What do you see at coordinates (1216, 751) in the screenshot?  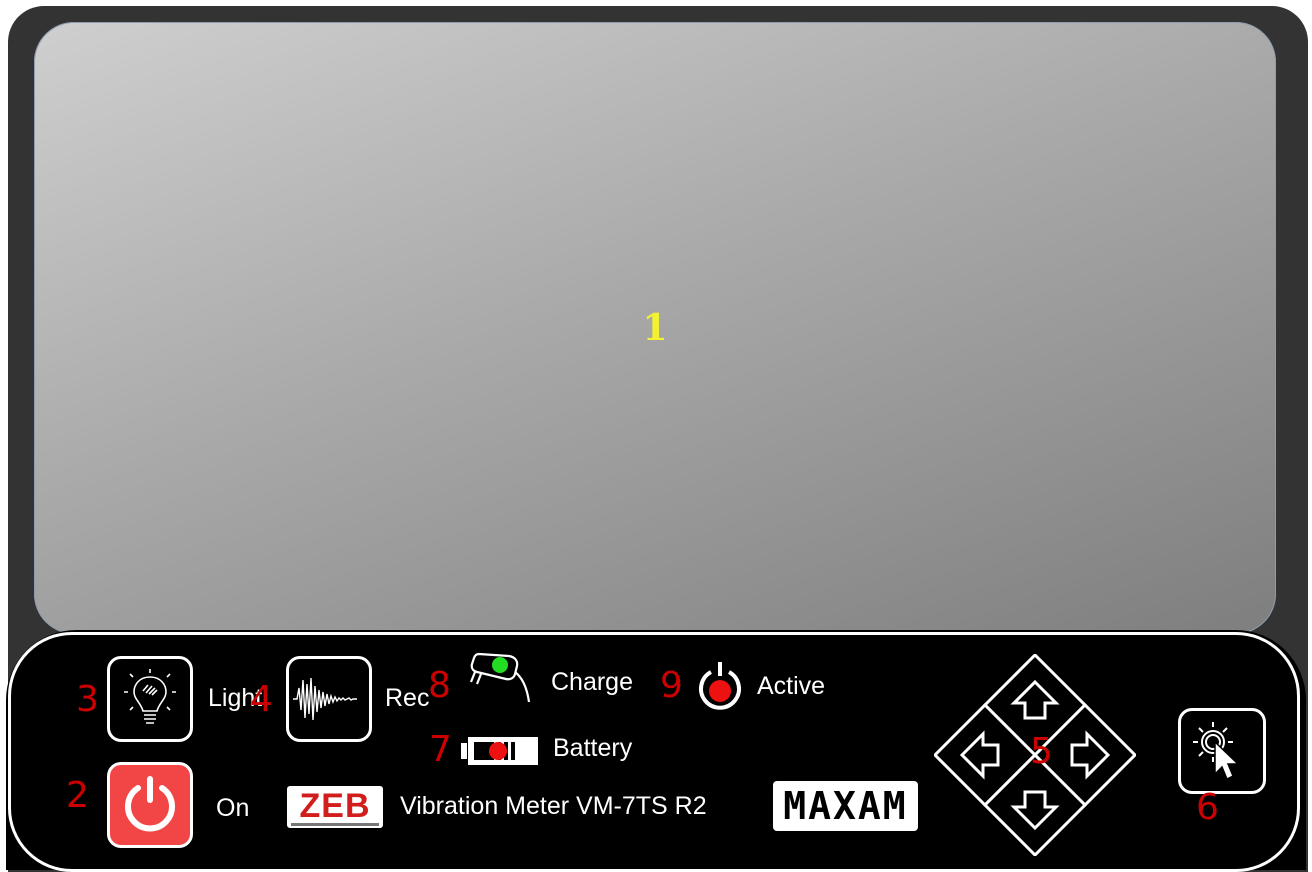 I see `cursor-click-icon` at bounding box center [1216, 751].